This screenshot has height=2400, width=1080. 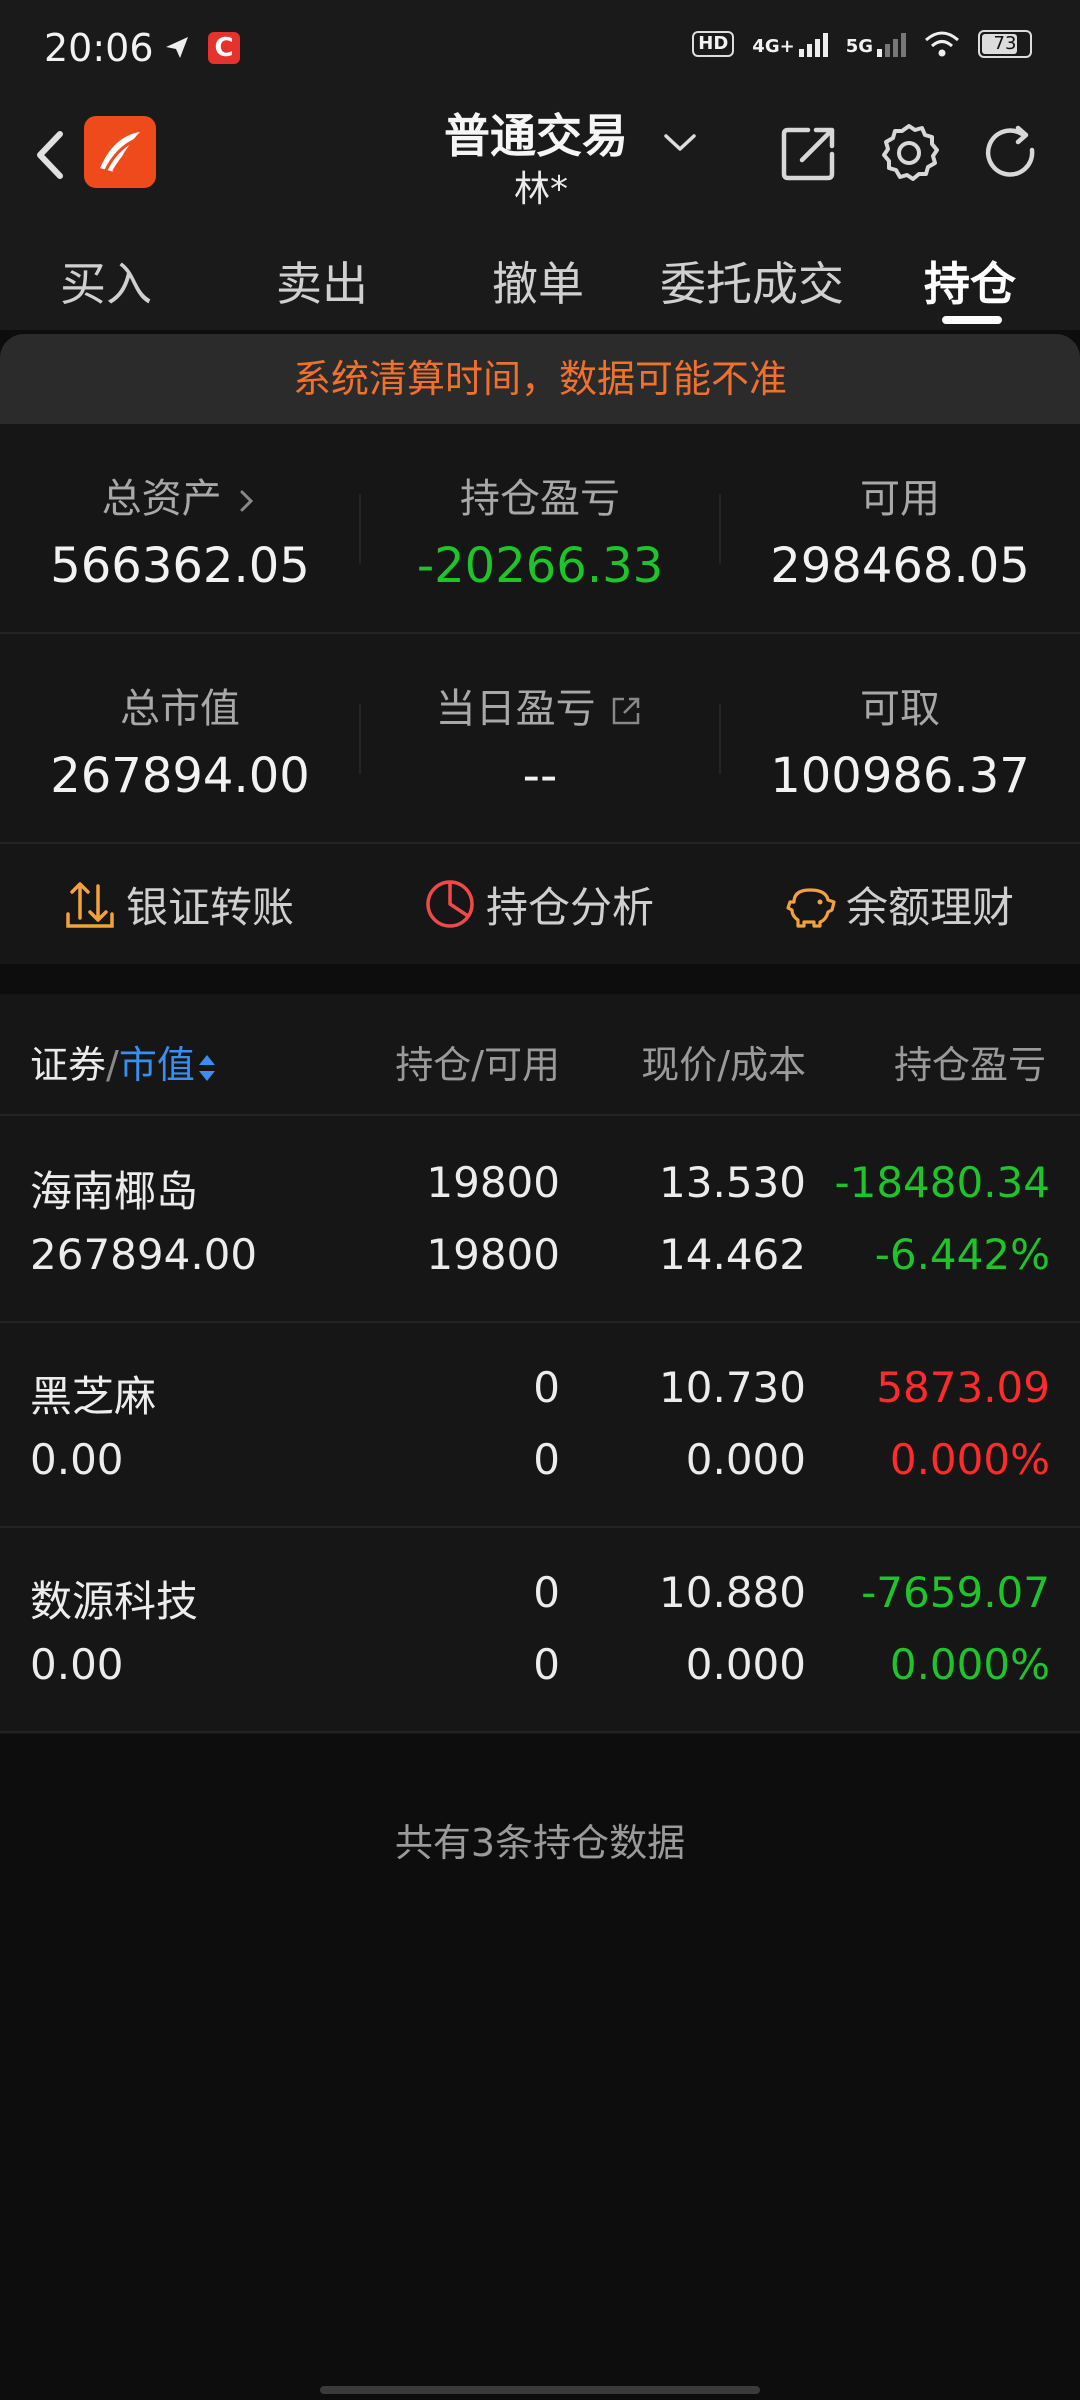 I want to click on tab-orders-trades: 委托成交, so click(x=752, y=281).